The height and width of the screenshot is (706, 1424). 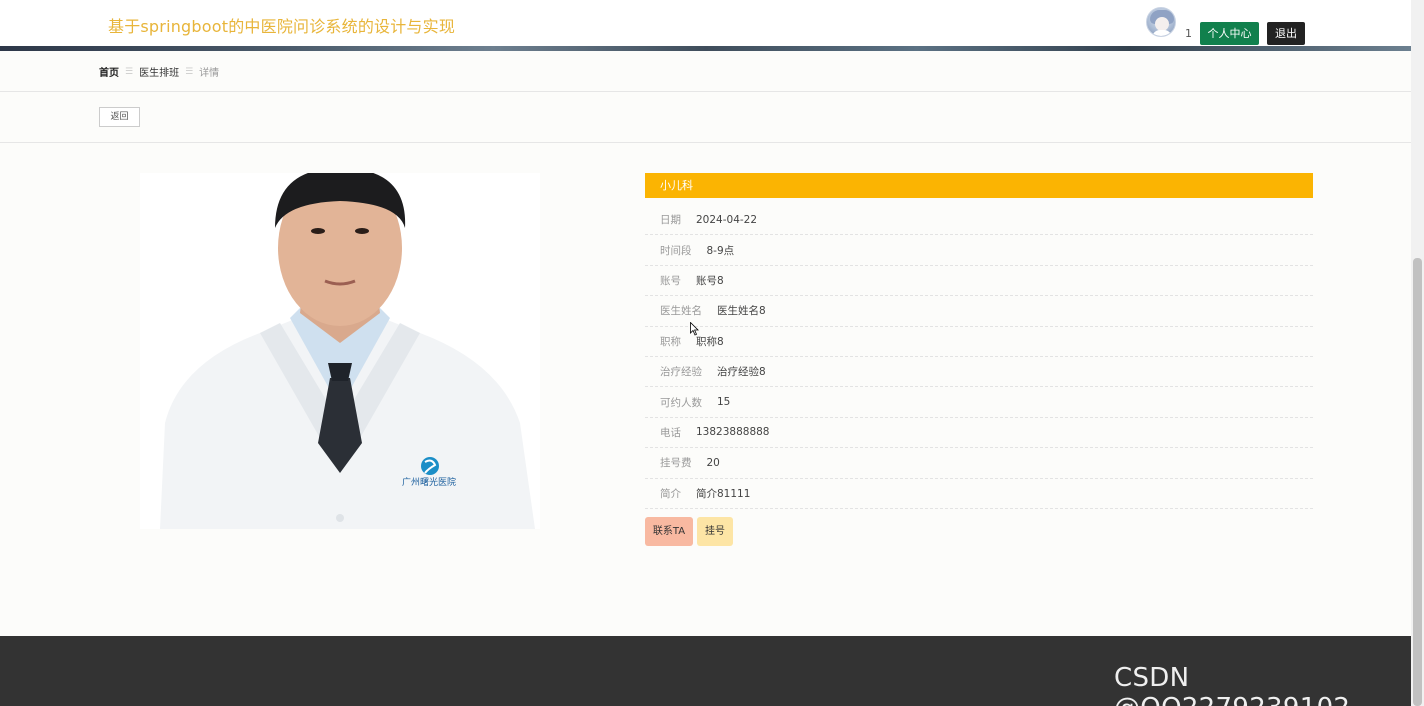 I want to click on coat-badge-text: 广州曙光医院, so click(x=429, y=482).